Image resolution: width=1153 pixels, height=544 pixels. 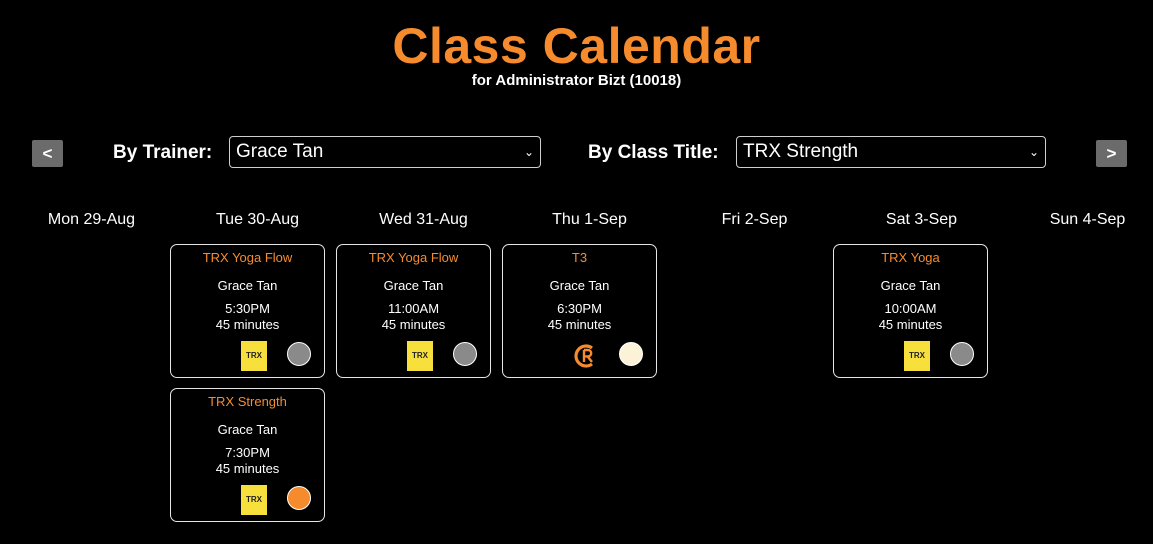 What do you see at coordinates (579, 257) in the screenshot?
I see `class-title: T3` at bounding box center [579, 257].